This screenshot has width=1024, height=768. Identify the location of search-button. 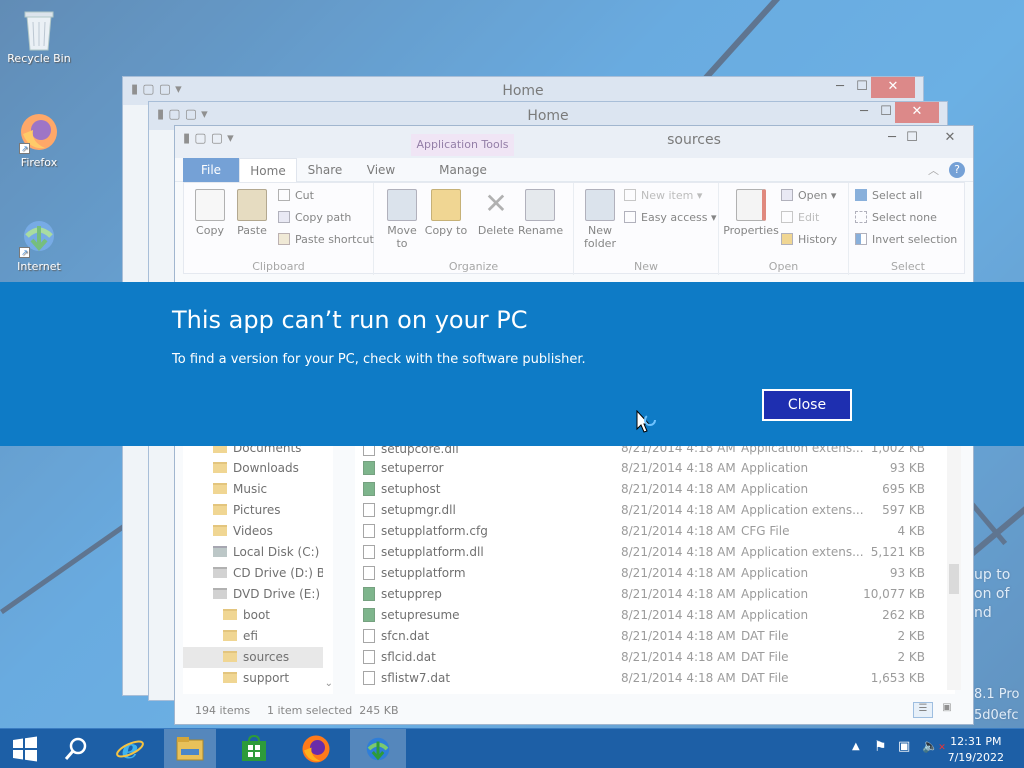
(76, 748).